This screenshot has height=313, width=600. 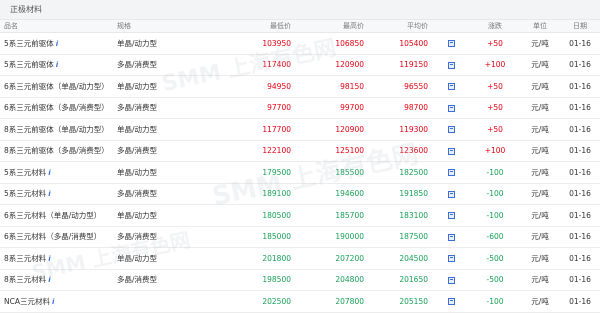 What do you see at coordinates (413, 258) in the screenshot?
I see `cell-avg-text: 204500` at bounding box center [413, 258].